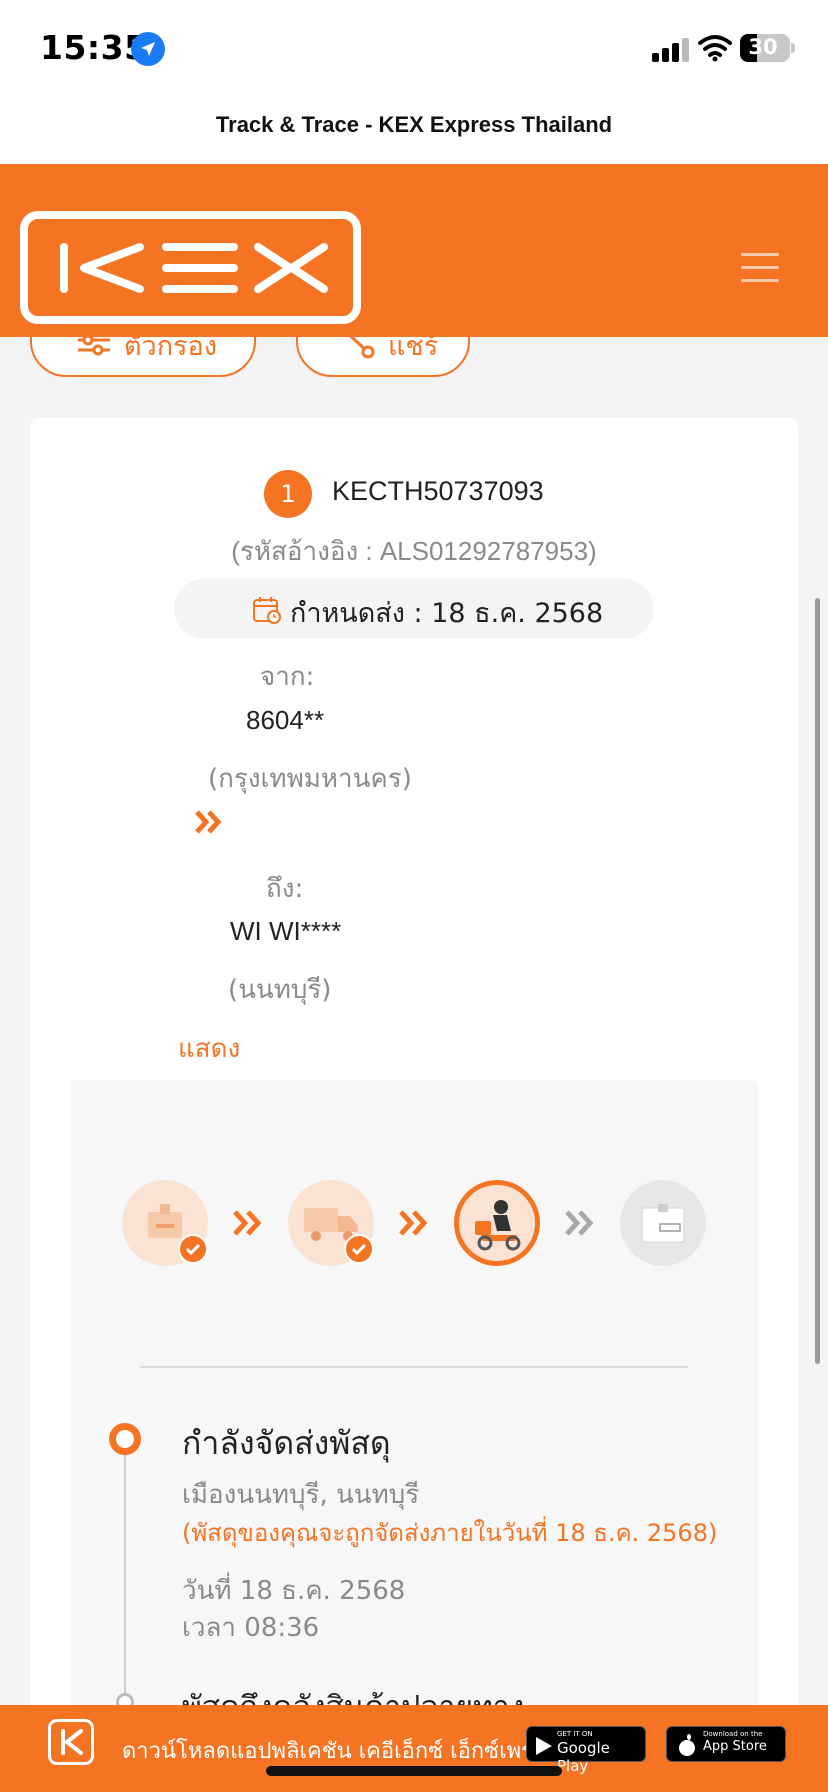 The width and height of the screenshot is (828, 1792). Describe the element at coordinates (735, 1746) in the screenshot. I see `app-store-label: App Store` at that location.